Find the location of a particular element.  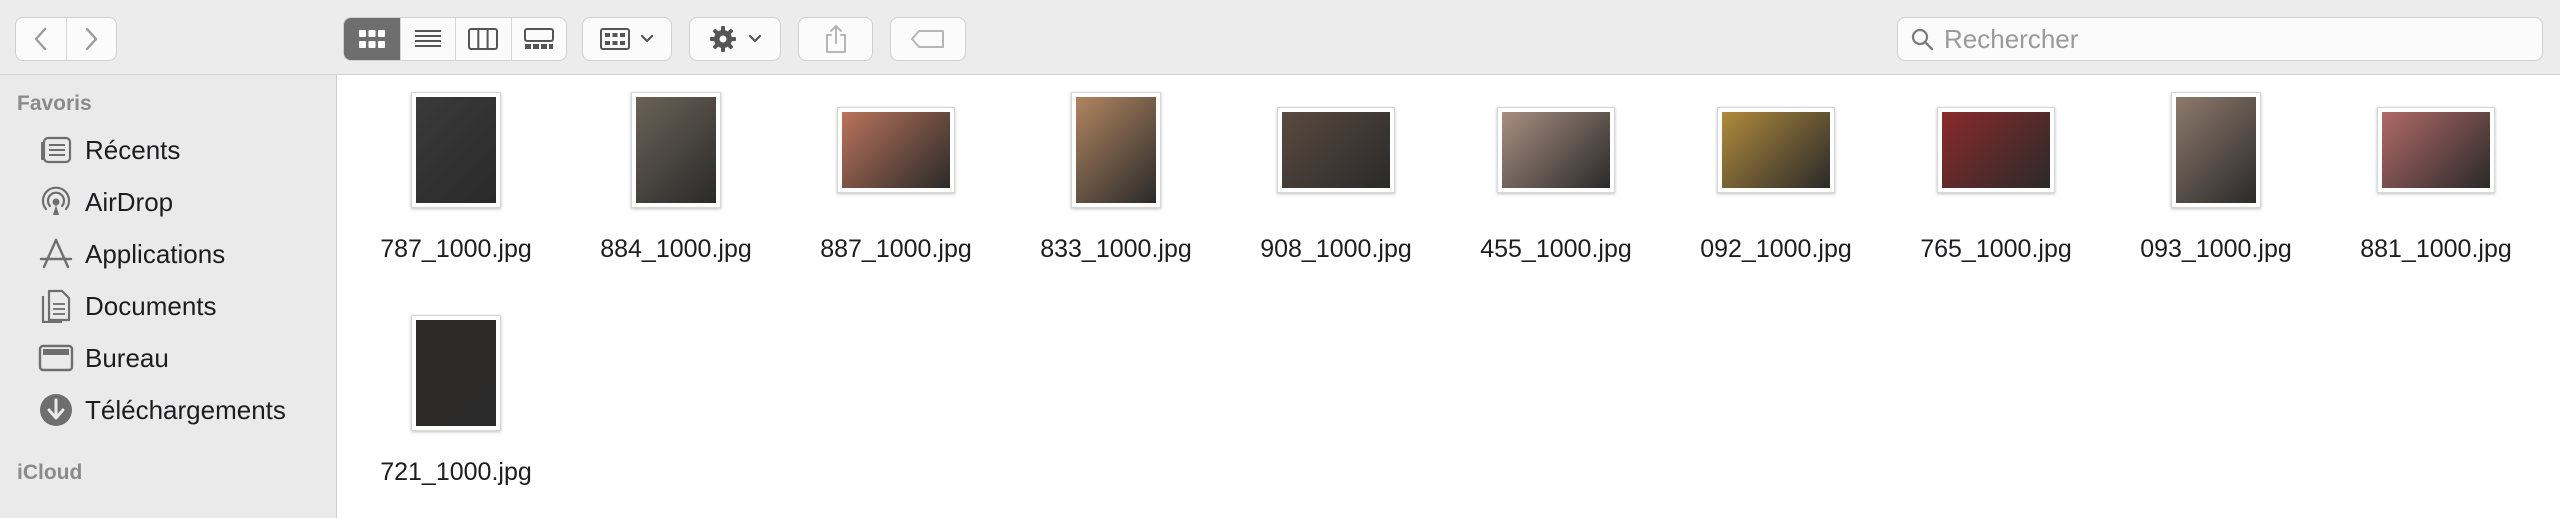

share-icon is located at coordinates (835, 39).